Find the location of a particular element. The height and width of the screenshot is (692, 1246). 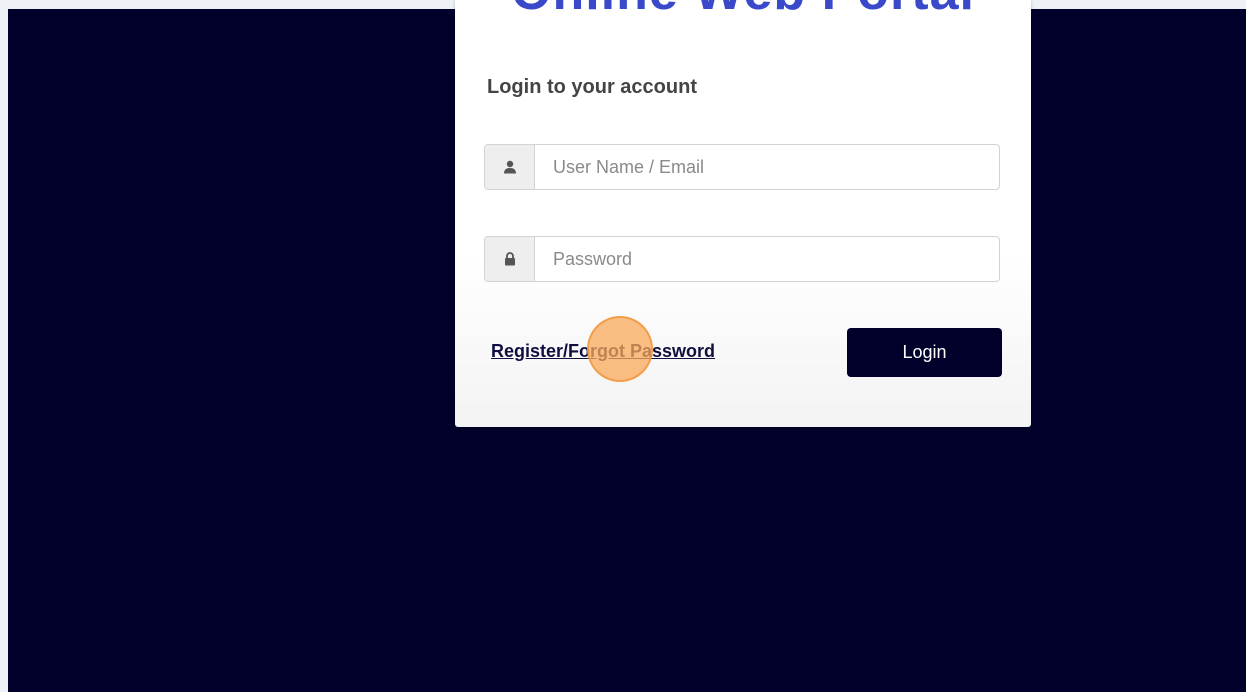

password-input-group is located at coordinates (742, 259).